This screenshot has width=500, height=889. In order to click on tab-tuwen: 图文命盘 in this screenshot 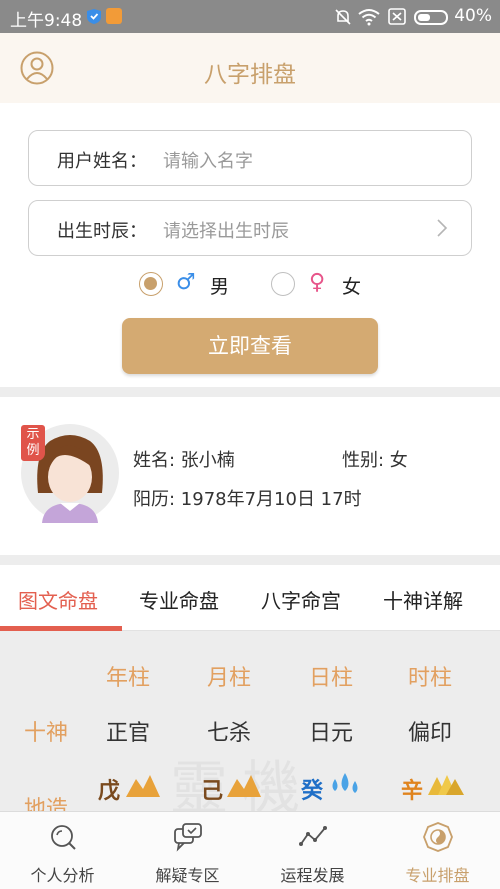, I will do `click(58, 599)`.